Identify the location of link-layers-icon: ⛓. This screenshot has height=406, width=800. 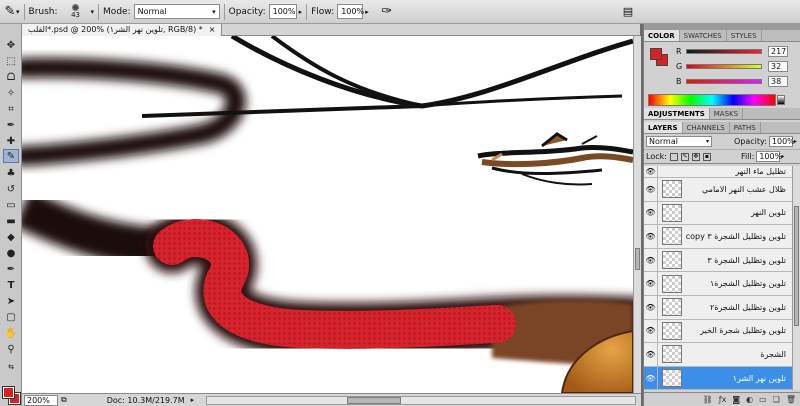
(708, 399).